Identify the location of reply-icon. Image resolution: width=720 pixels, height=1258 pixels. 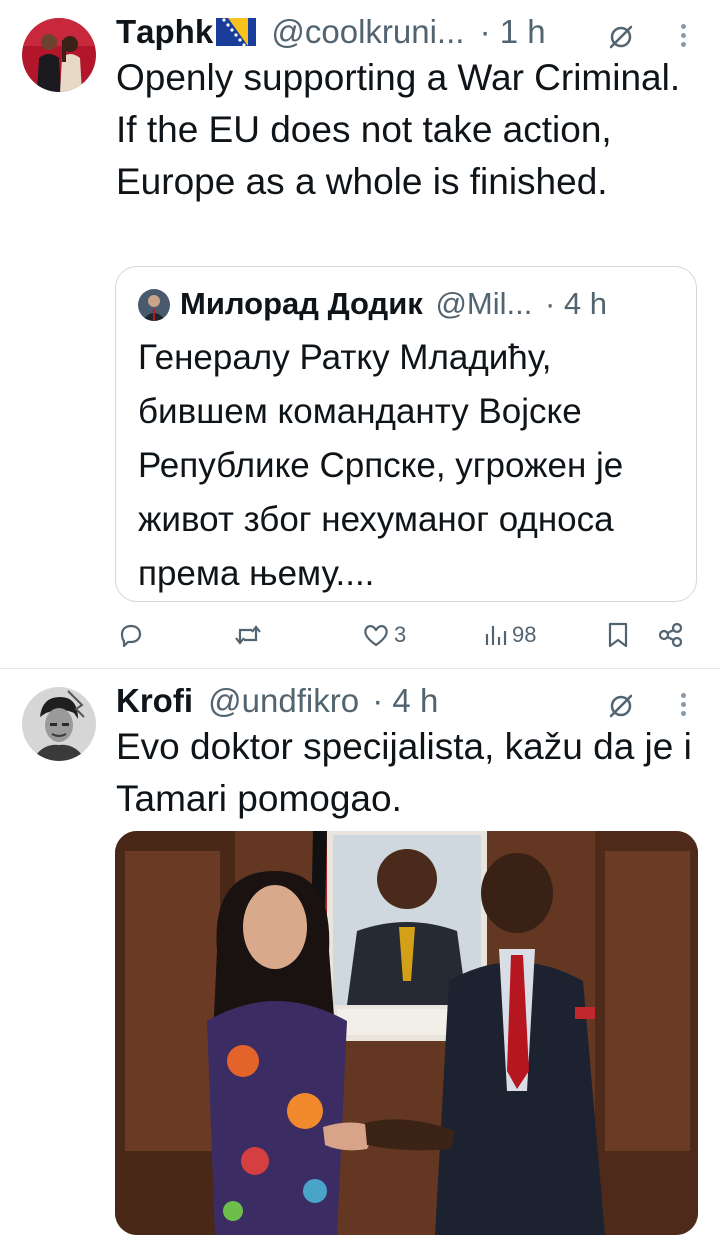
(131, 636).